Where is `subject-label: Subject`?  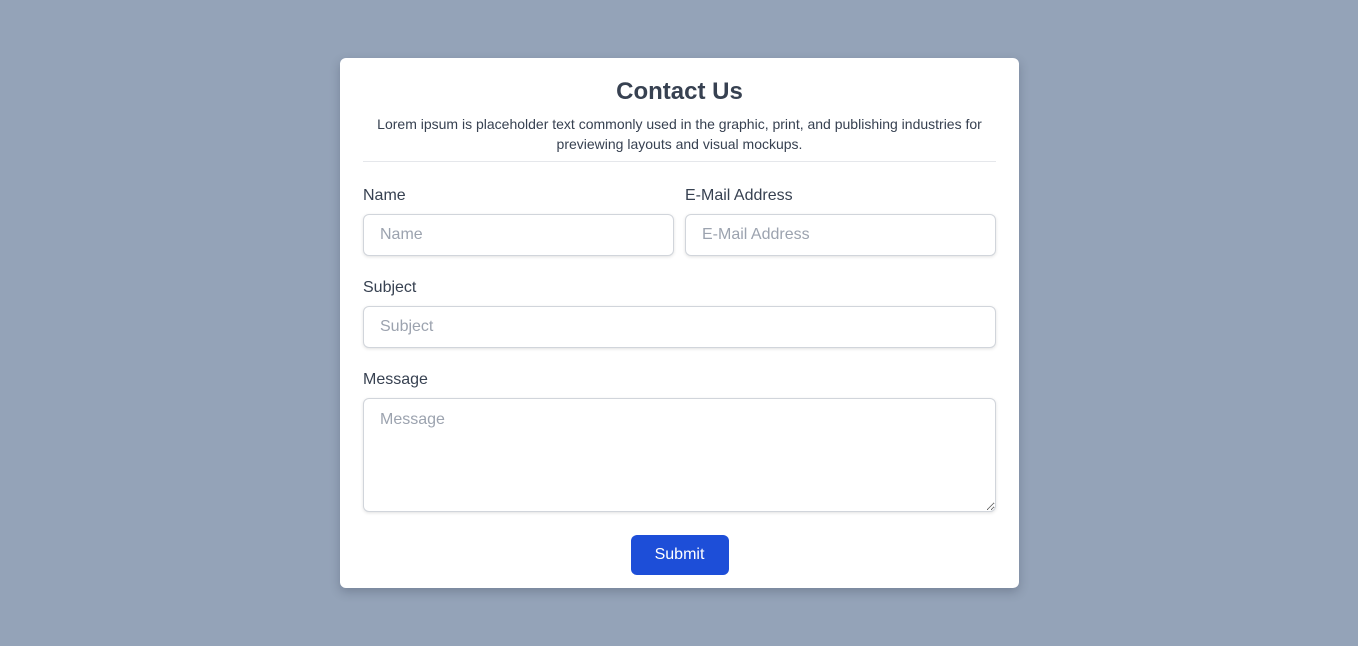 subject-label: Subject is located at coordinates (390, 287).